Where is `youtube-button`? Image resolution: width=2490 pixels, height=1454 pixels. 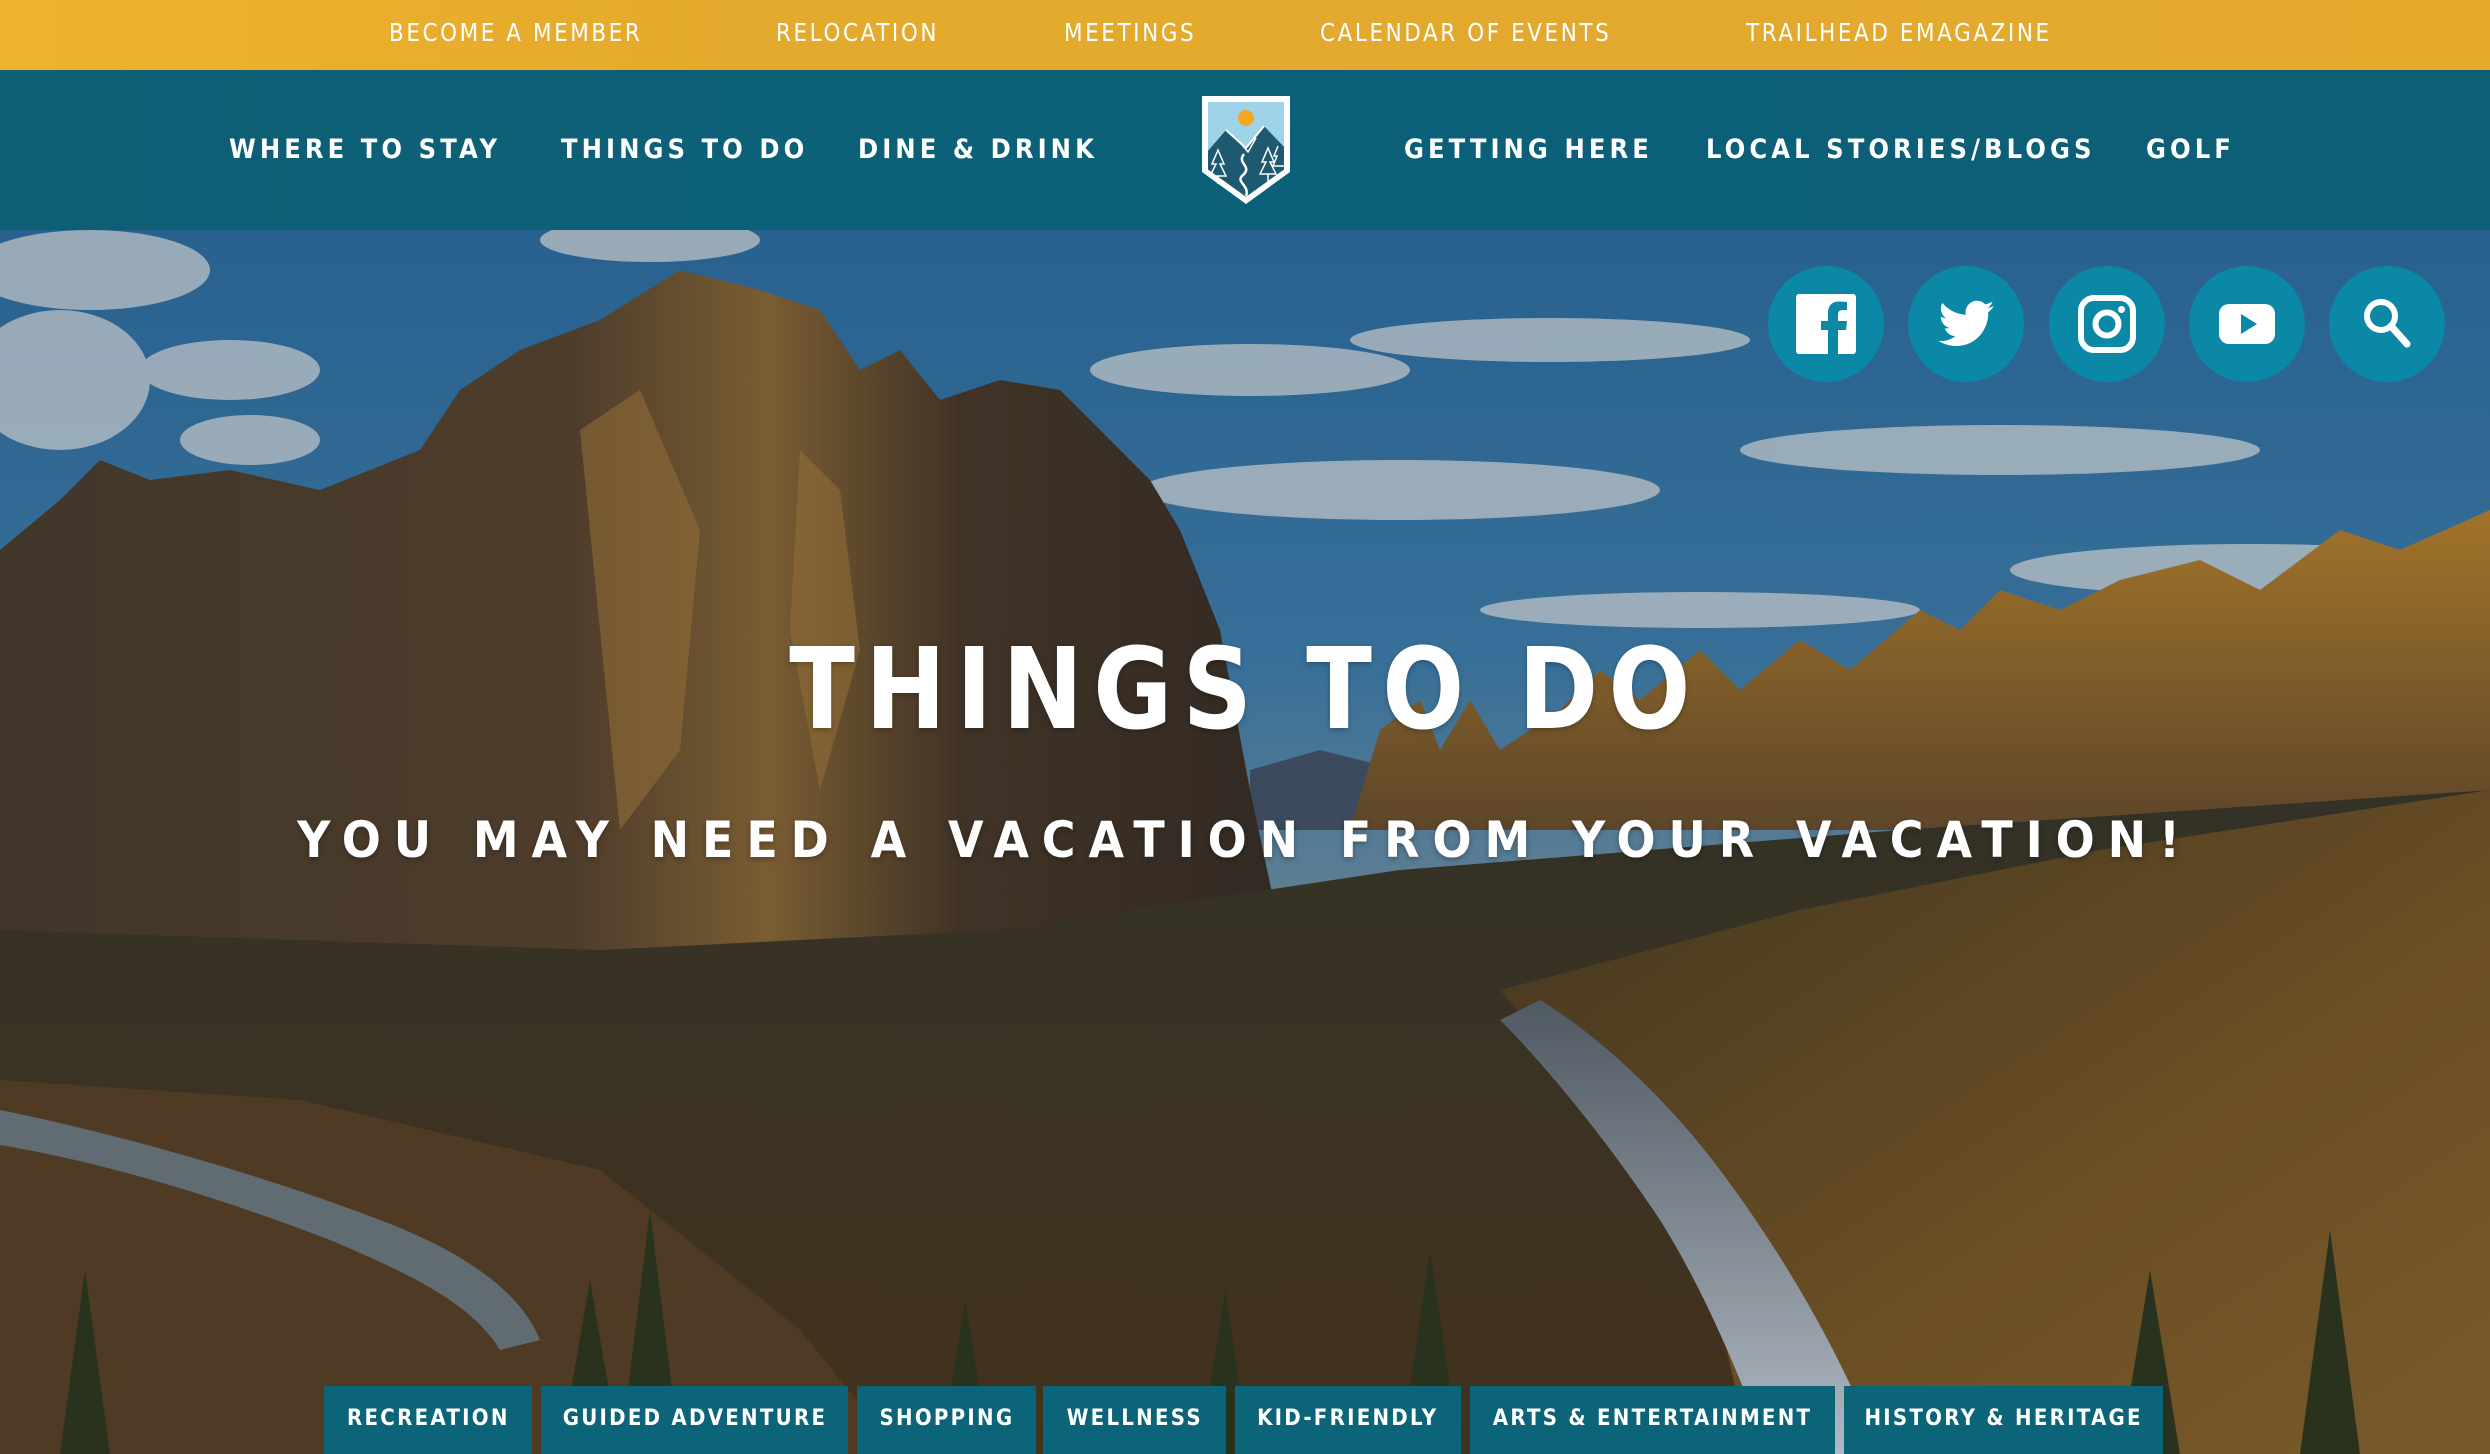 youtube-button is located at coordinates (2247, 324).